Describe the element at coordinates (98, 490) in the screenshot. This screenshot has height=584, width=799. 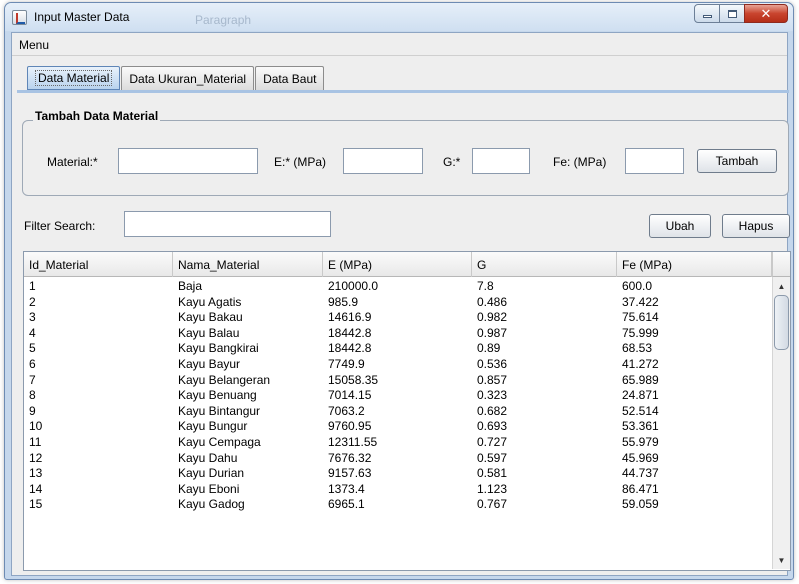
I see `cell-id-material: 14` at that location.